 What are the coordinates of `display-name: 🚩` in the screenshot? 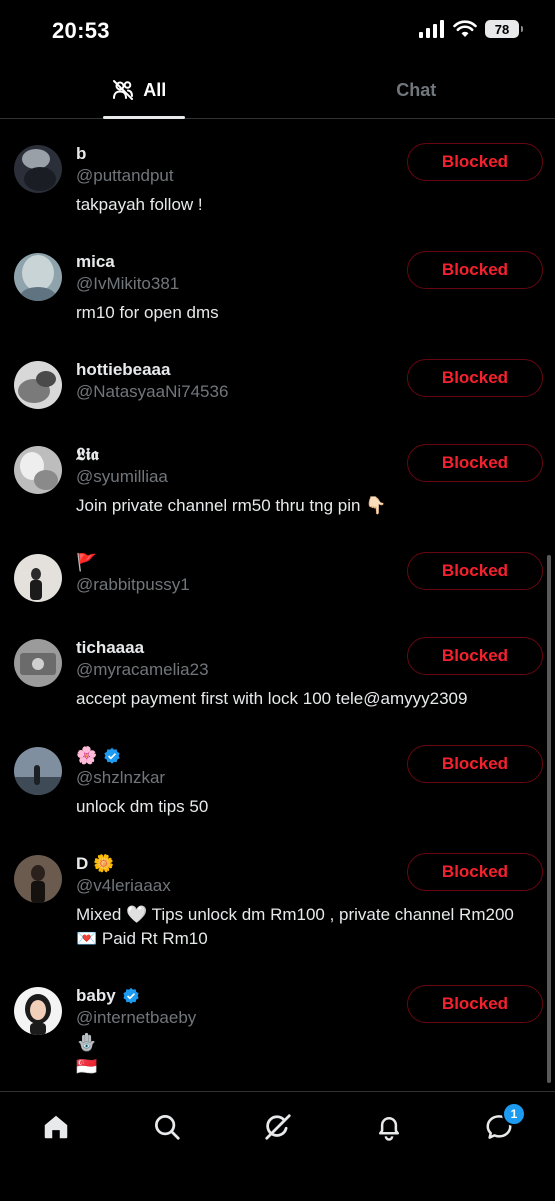 It's located at (236, 563).